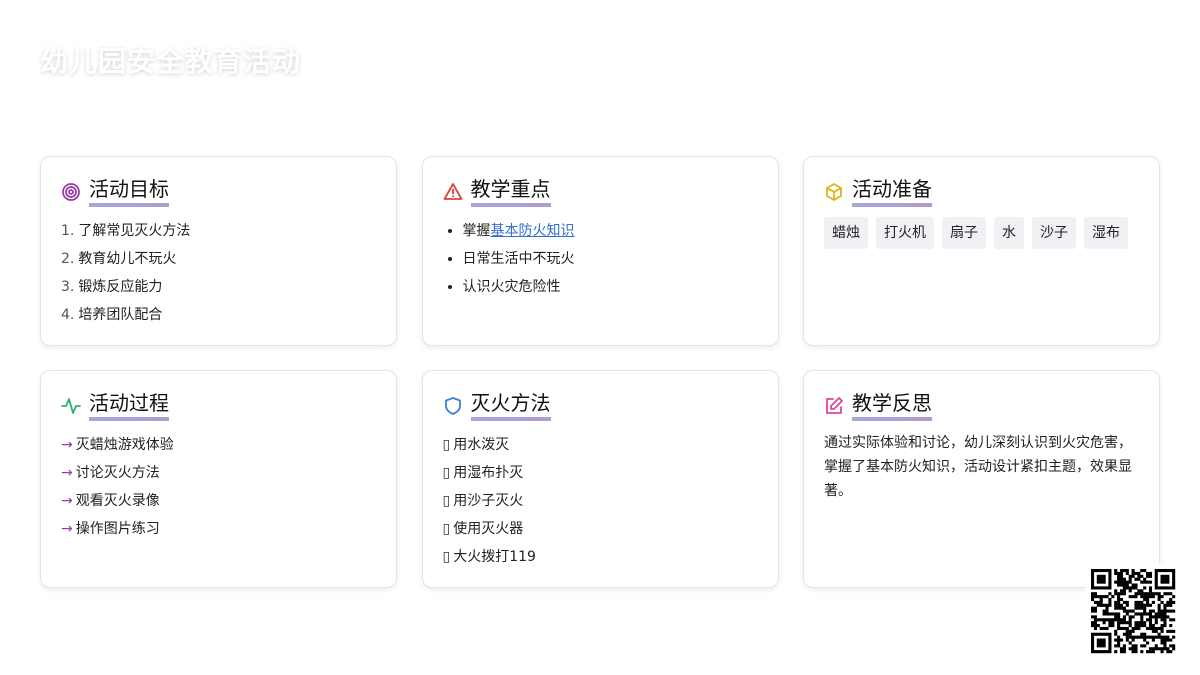  I want to click on shield-icon, so click(453, 406).